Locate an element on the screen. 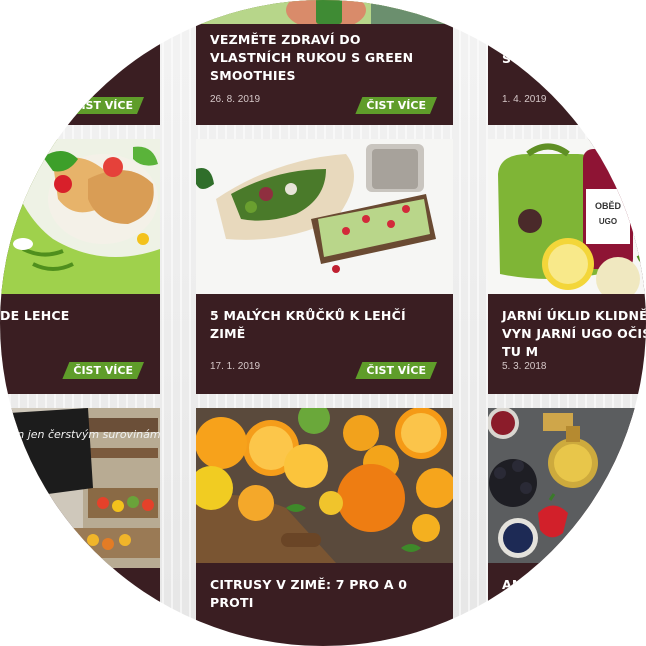  citrus-photo is located at coordinates (324, 485).